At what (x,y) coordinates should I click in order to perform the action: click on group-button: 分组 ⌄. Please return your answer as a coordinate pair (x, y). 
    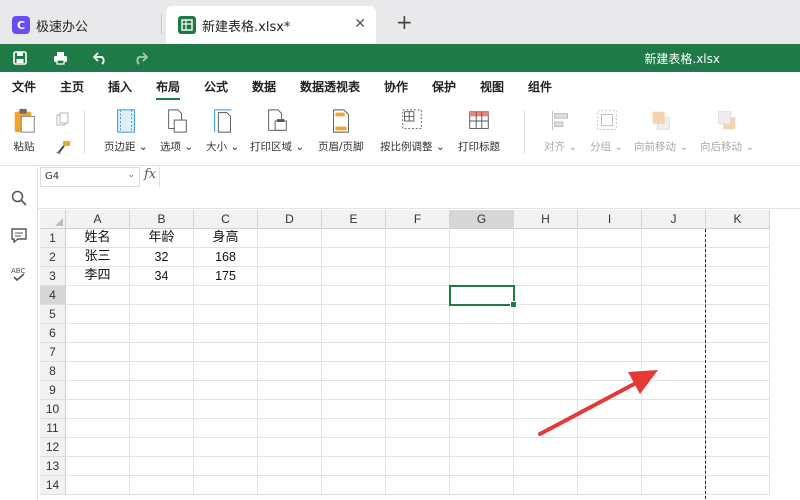
    Looking at the image, I should click on (606, 131).